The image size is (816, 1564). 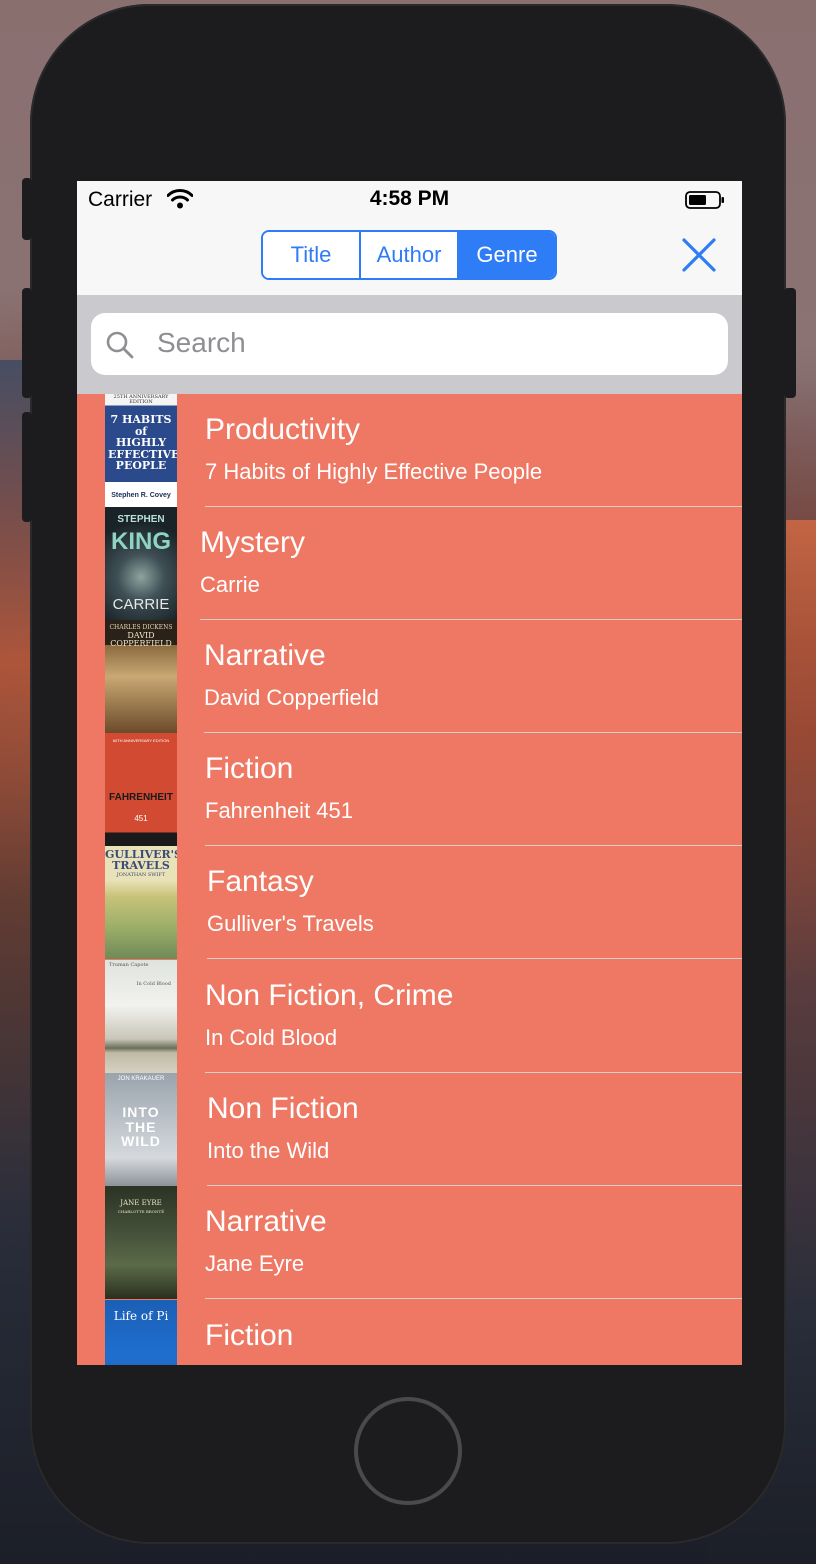 What do you see at coordinates (408, 1451) in the screenshot?
I see `home-button` at bounding box center [408, 1451].